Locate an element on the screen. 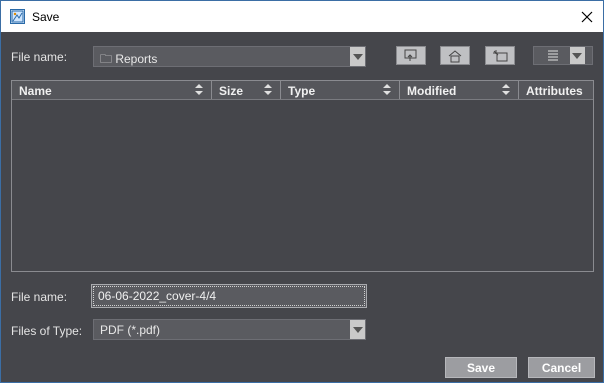 This screenshot has height=383, width=604. home-icon is located at coordinates (455, 55).